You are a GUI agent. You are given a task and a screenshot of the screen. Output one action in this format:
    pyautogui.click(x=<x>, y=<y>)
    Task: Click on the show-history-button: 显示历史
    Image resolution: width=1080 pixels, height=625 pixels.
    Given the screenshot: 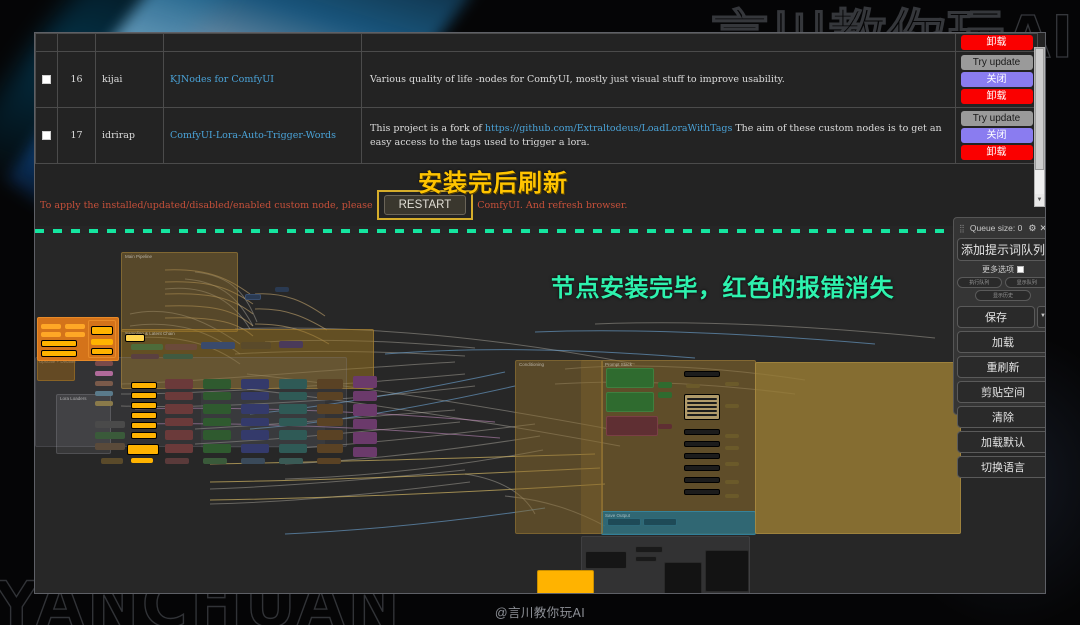 What is the action you would take?
    pyautogui.click(x=1003, y=295)
    